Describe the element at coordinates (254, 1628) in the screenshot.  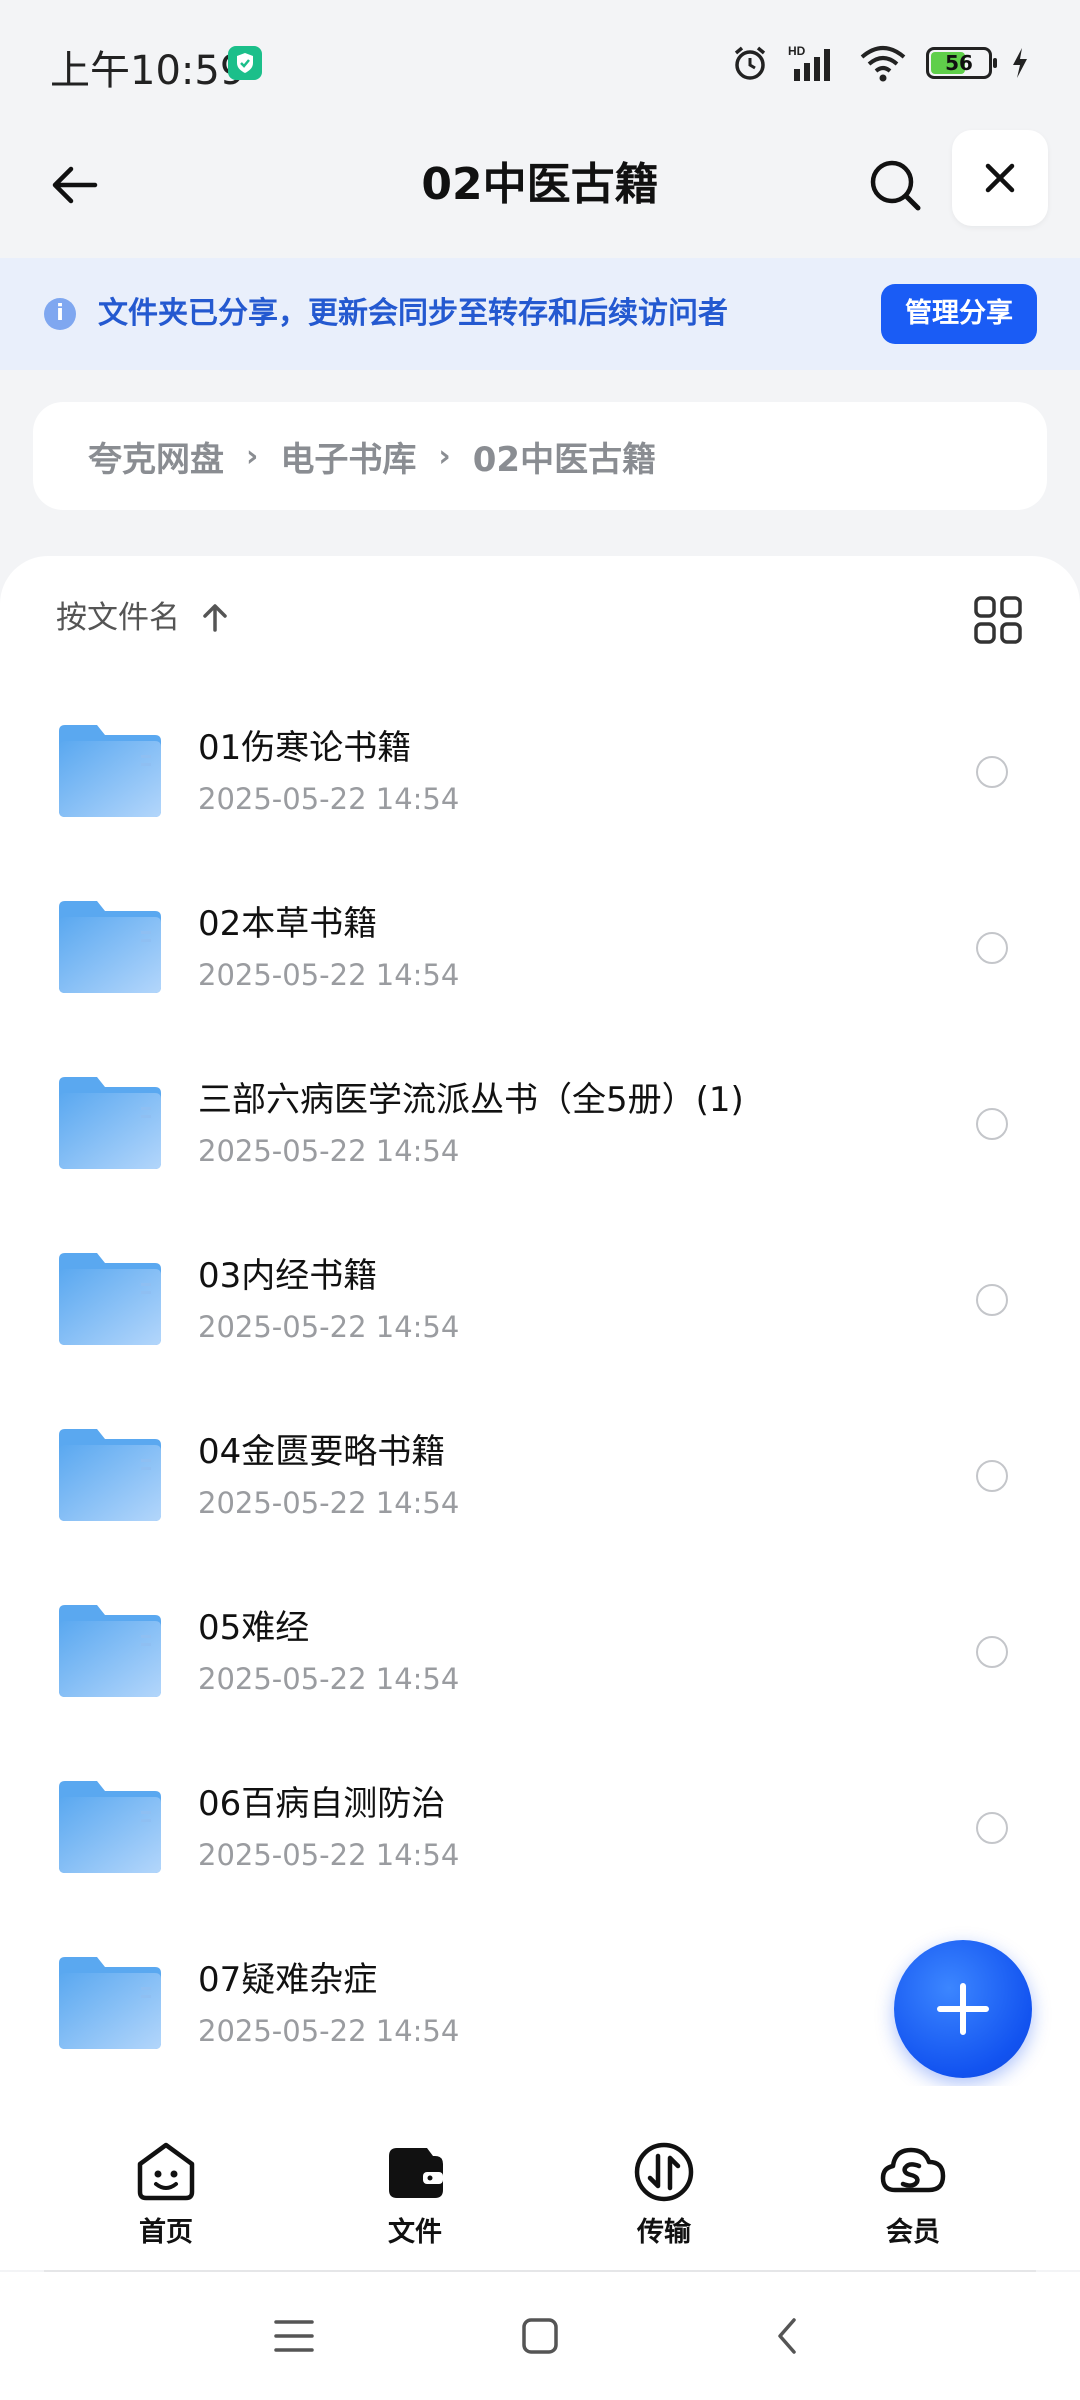
I see `file-name: 05难经` at that location.